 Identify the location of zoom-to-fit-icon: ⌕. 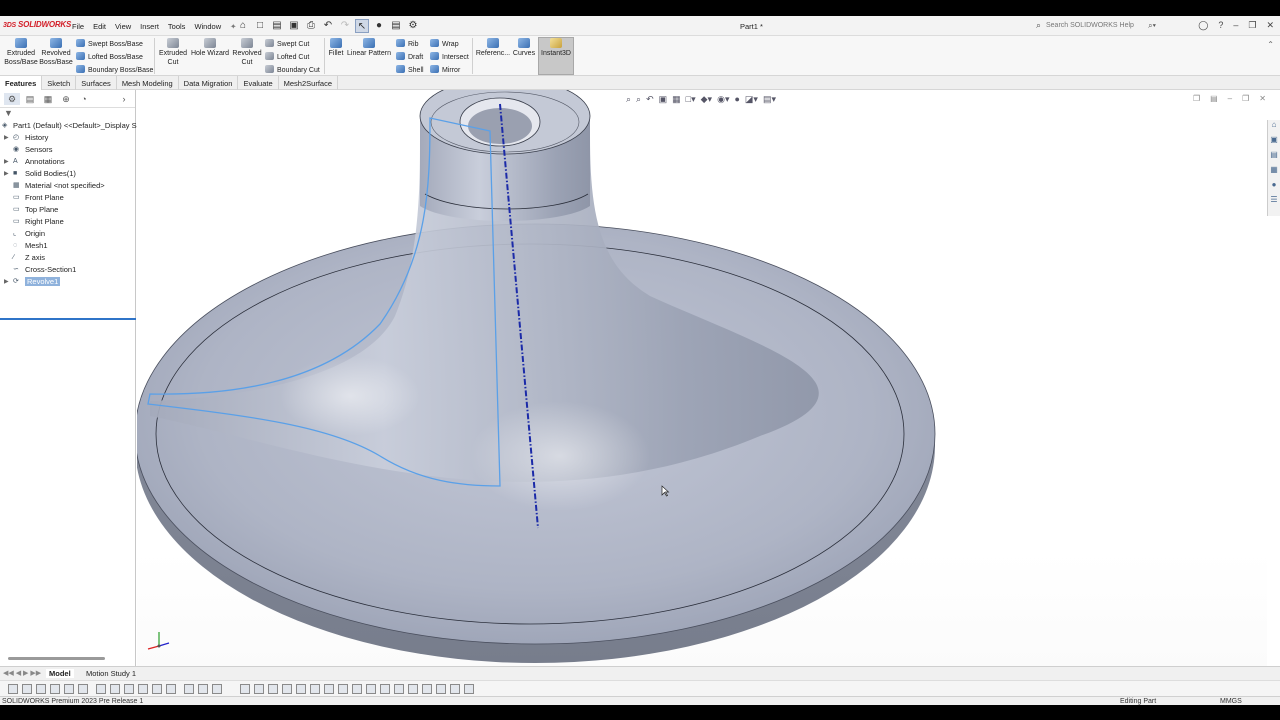
(628, 99).